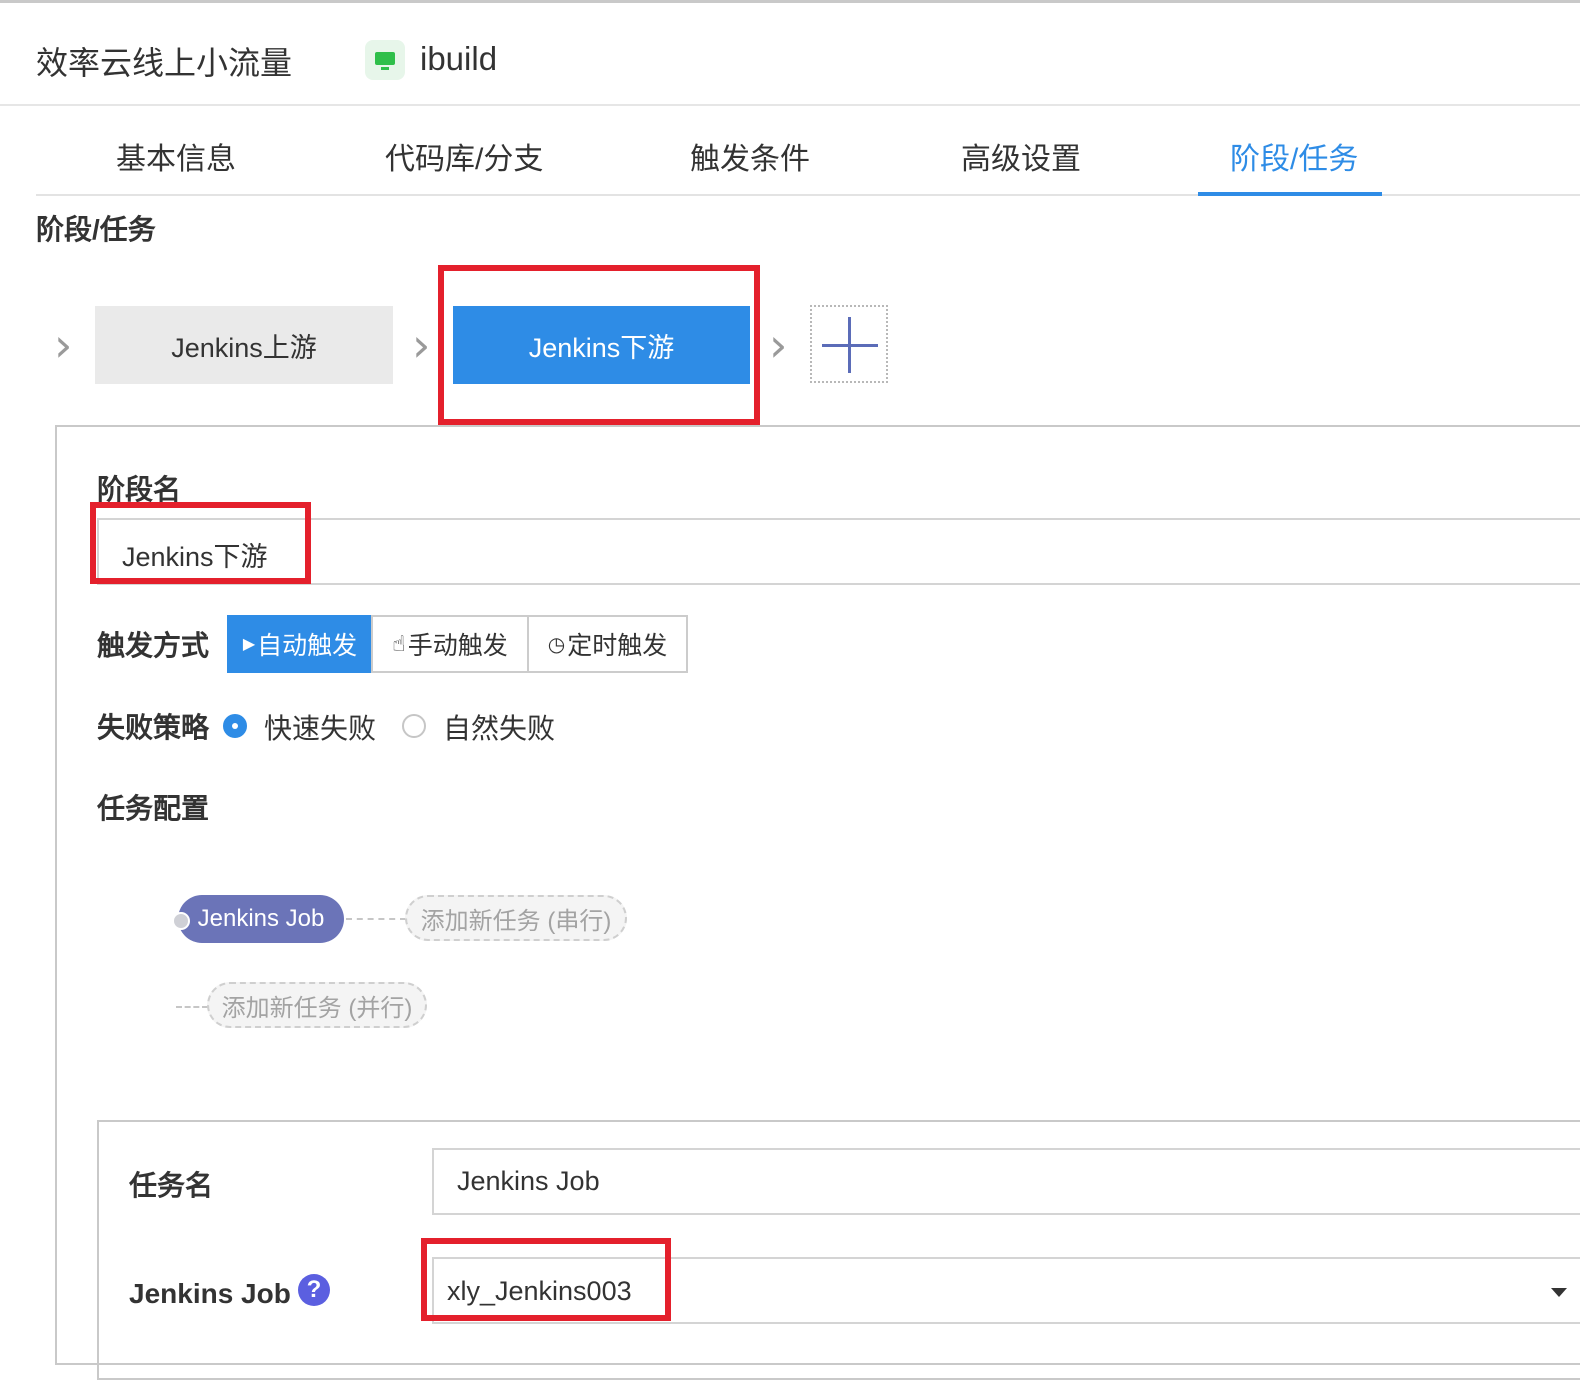 The image size is (1580, 1380). I want to click on clock-icon: ◷, so click(556, 644).